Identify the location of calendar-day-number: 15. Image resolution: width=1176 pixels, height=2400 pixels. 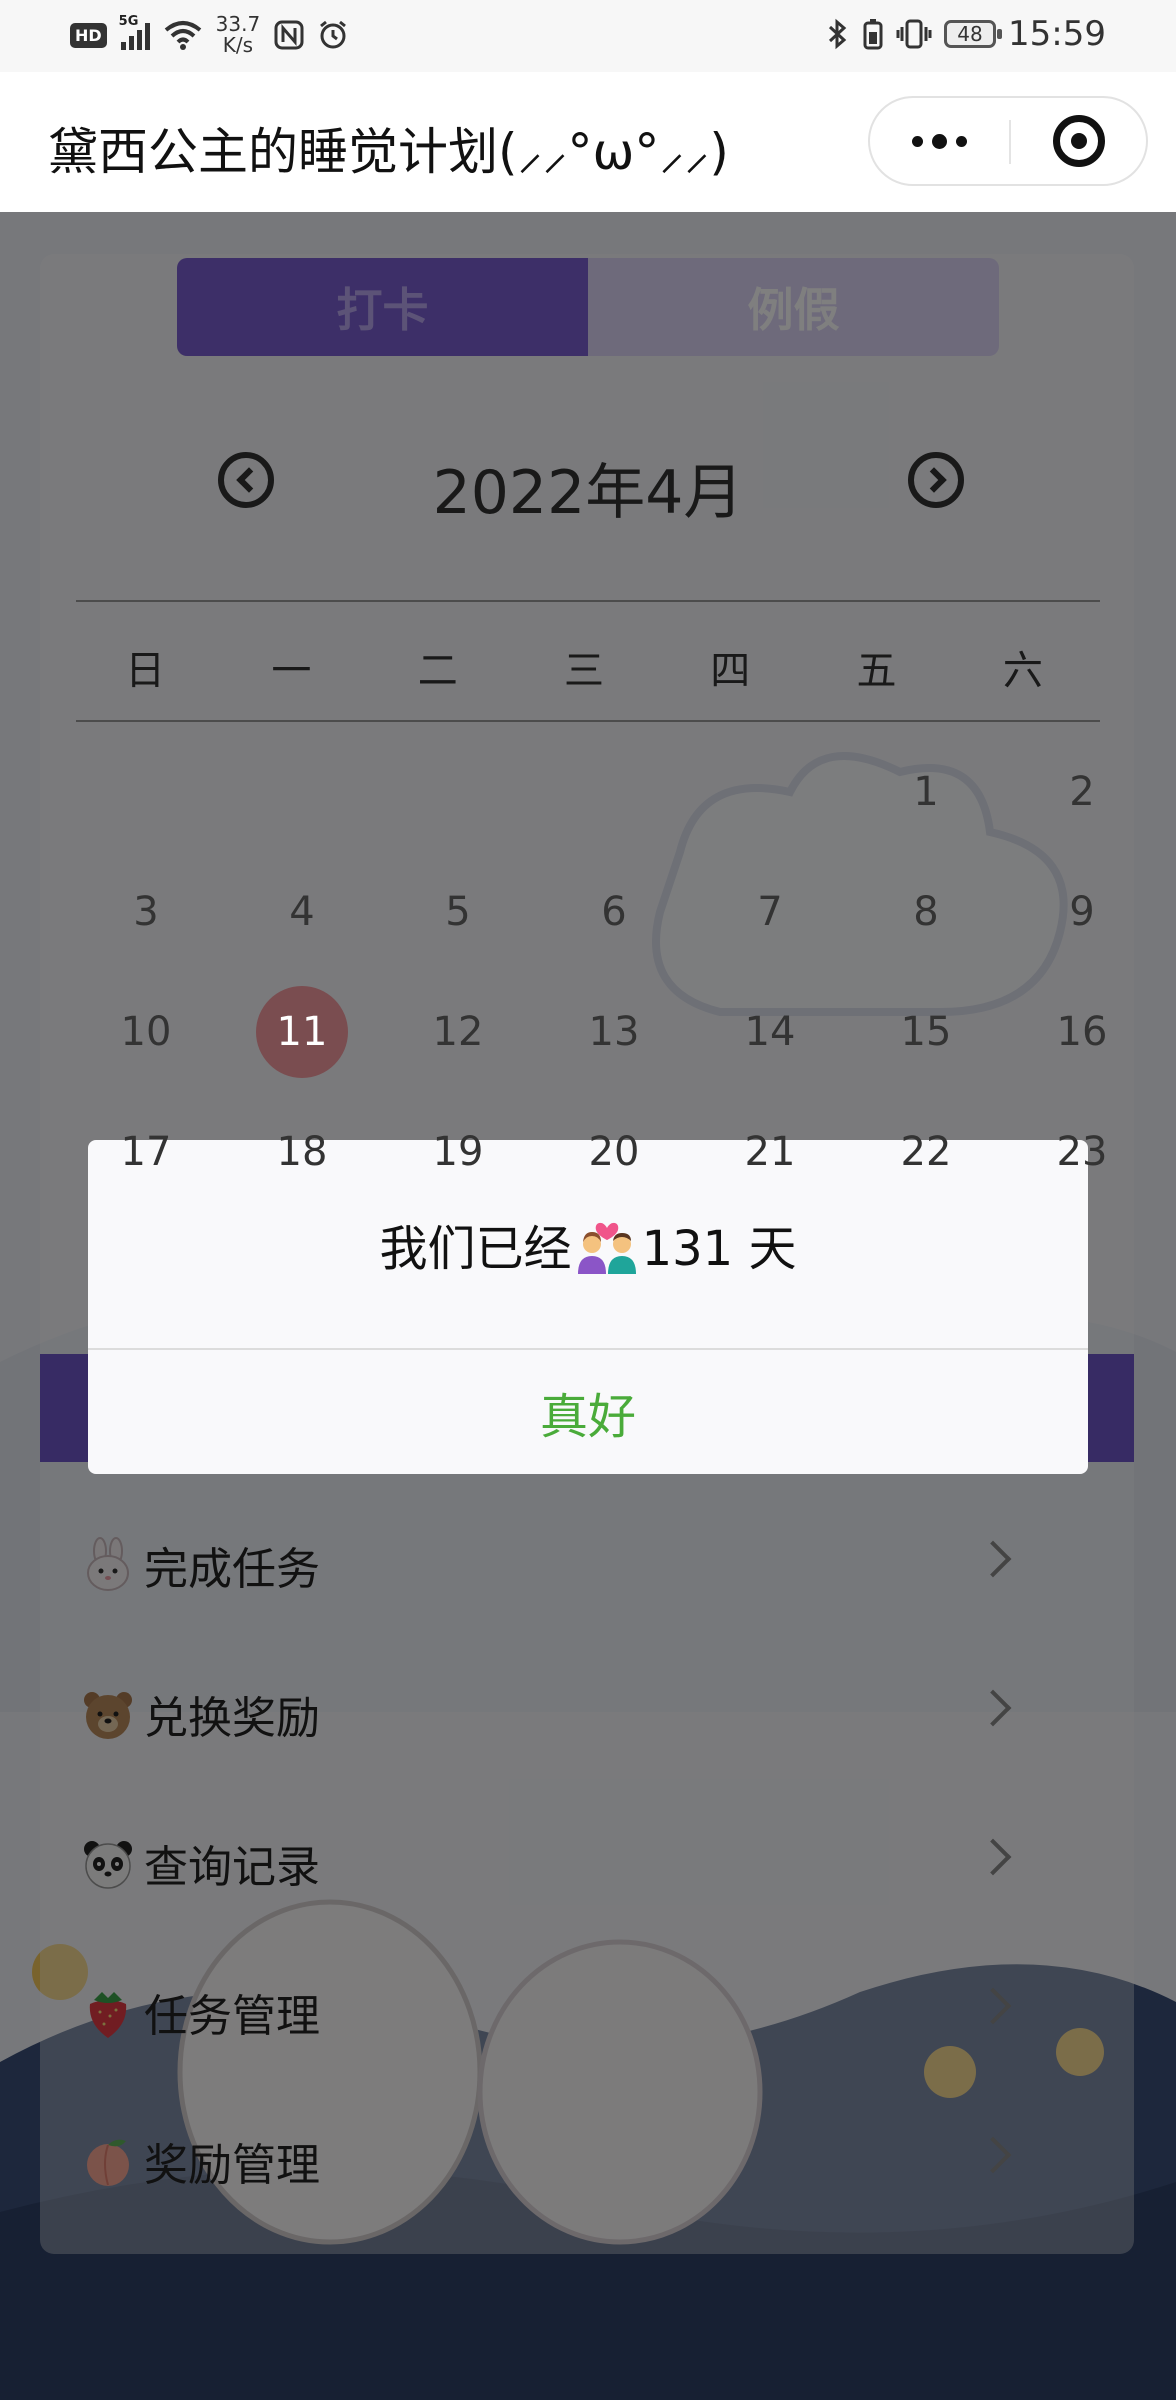
(926, 1032).